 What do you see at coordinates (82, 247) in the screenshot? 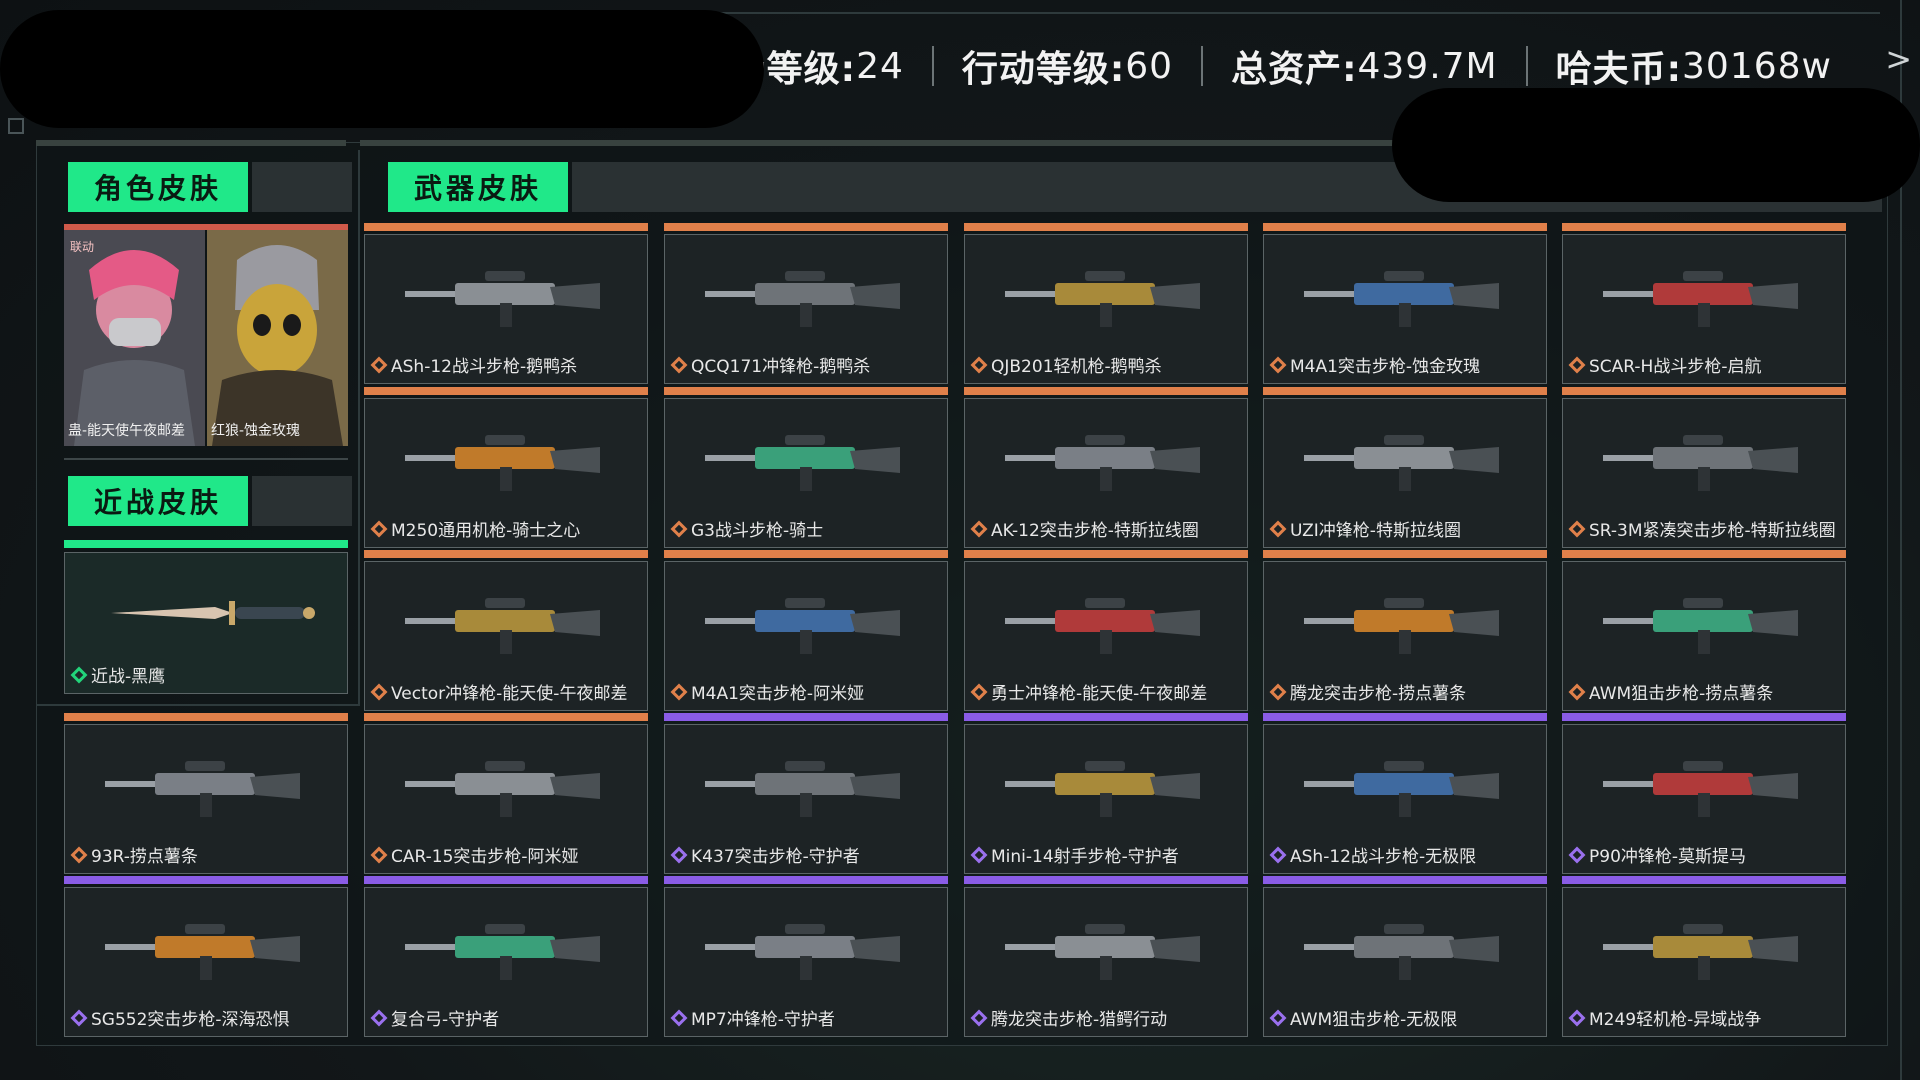
I see `collab-tag: 联动` at bounding box center [82, 247].